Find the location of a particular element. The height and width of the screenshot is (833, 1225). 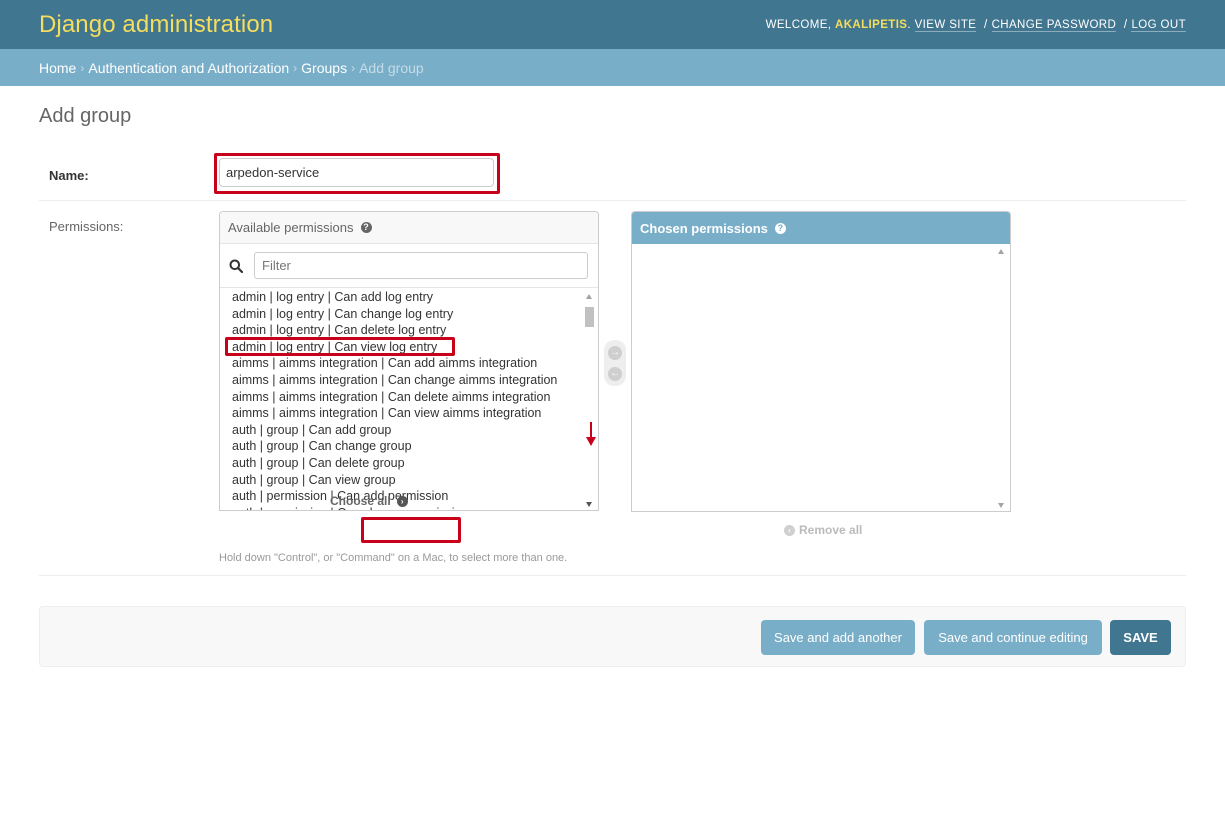

breadcrumb-home: Home is located at coordinates (57, 68).